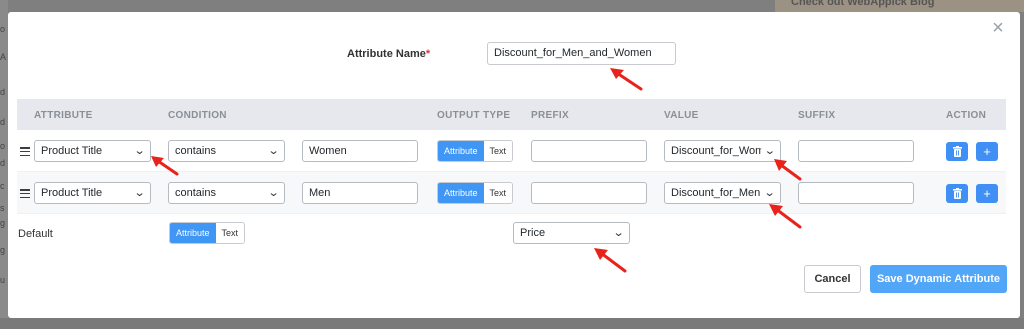 This screenshot has width=1024, height=329. I want to click on header-output-type: OUTPUT TYPE, so click(474, 115).